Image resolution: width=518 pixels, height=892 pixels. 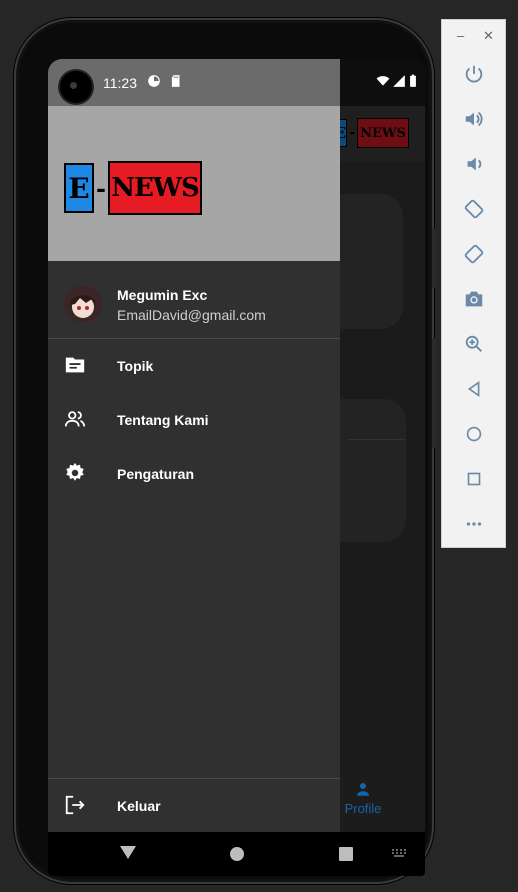 I want to click on menu-item-topik: Topik, so click(x=194, y=366).